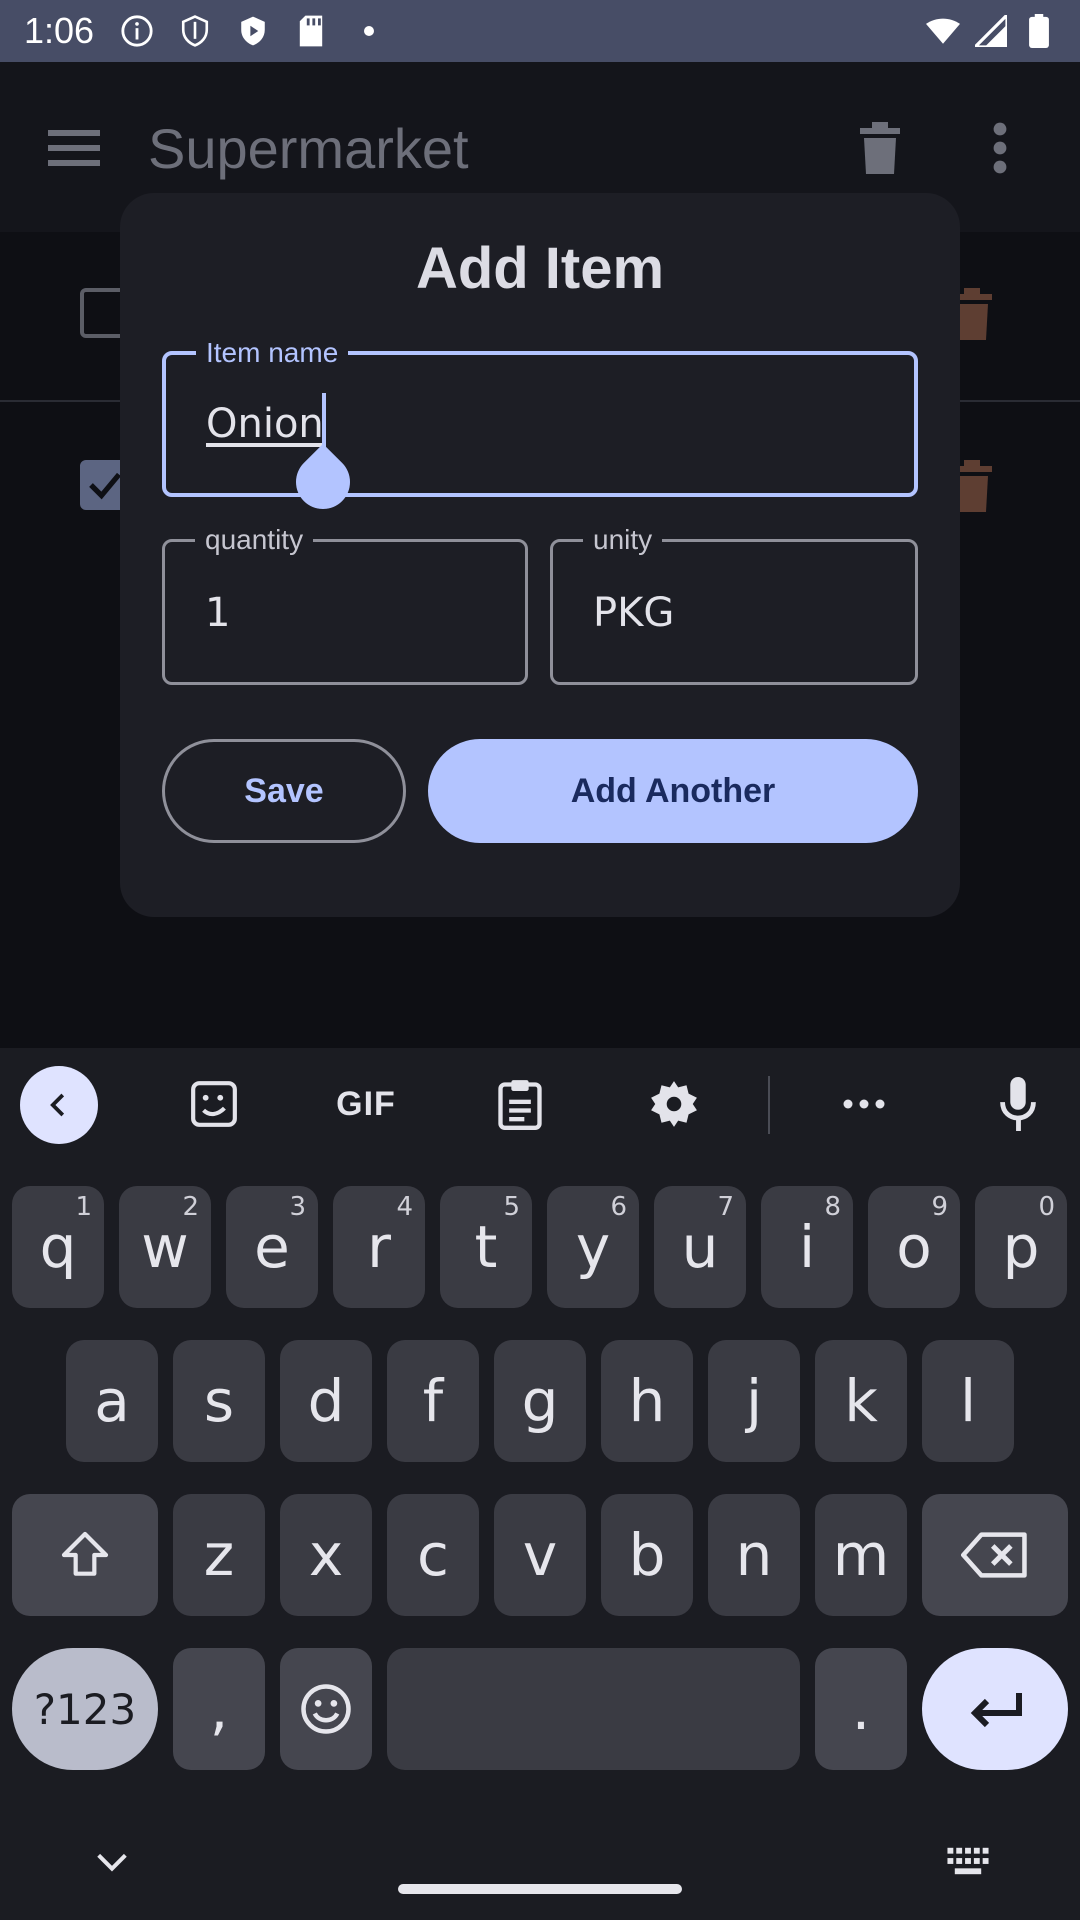  Describe the element at coordinates (137, 31) in the screenshot. I see `info-icon` at that location.